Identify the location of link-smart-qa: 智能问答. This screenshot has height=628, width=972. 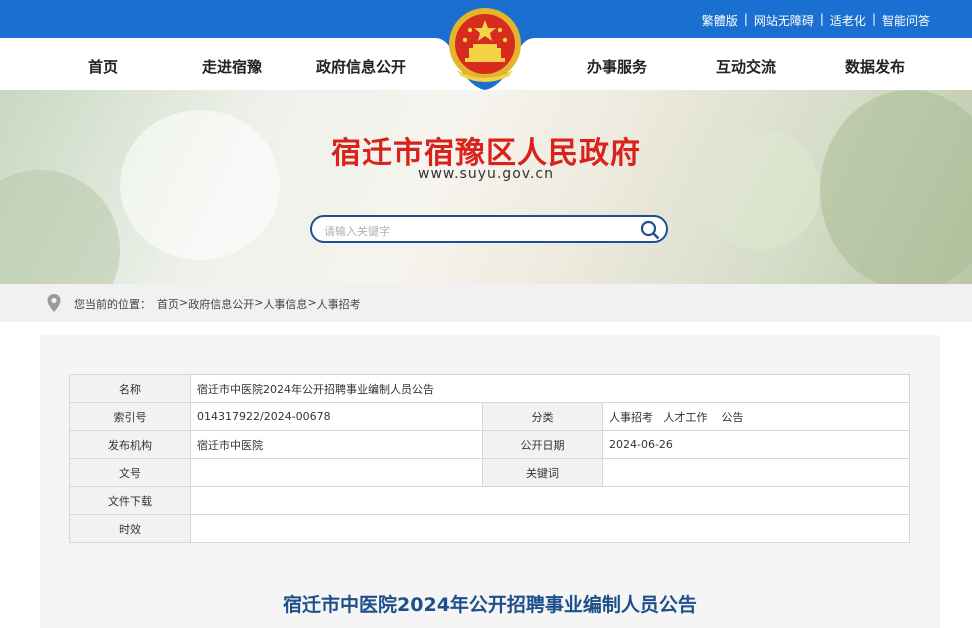
(906, 20).